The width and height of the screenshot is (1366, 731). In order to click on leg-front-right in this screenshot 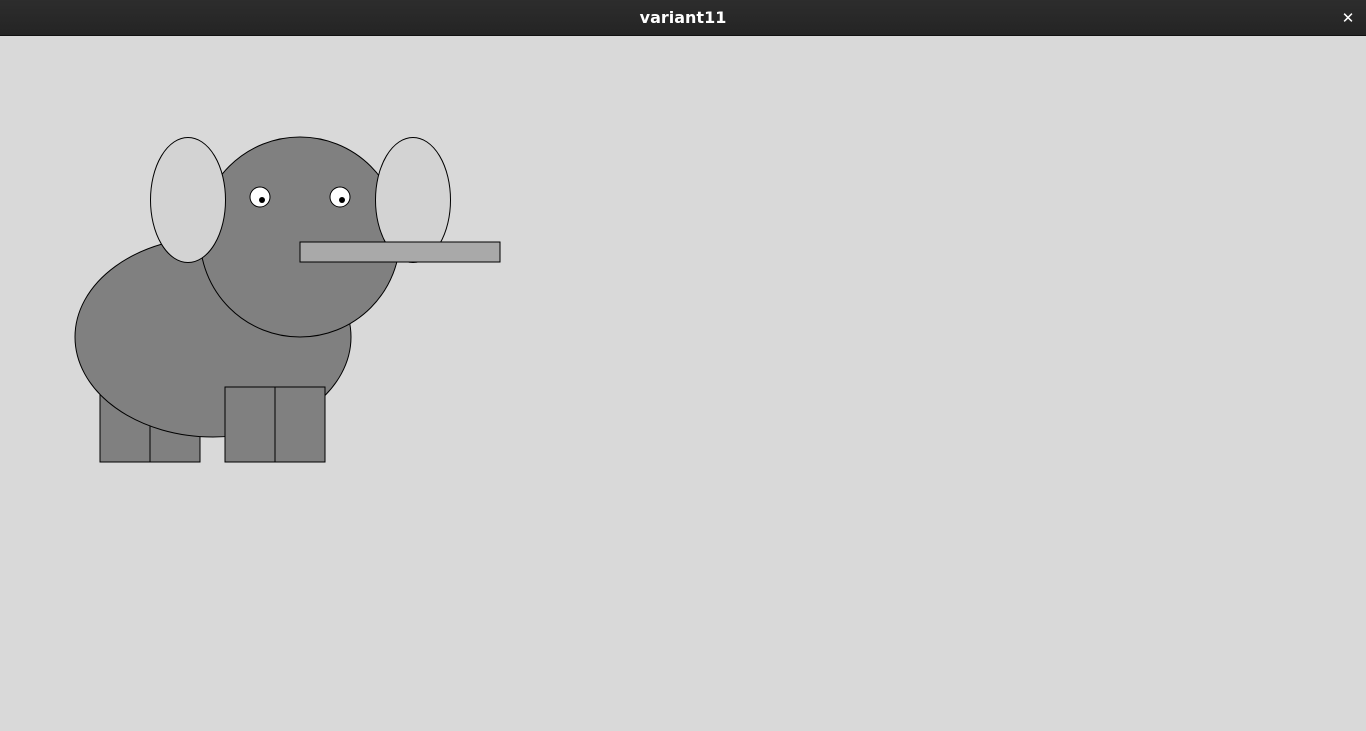, I will do `click(300, 424)`.